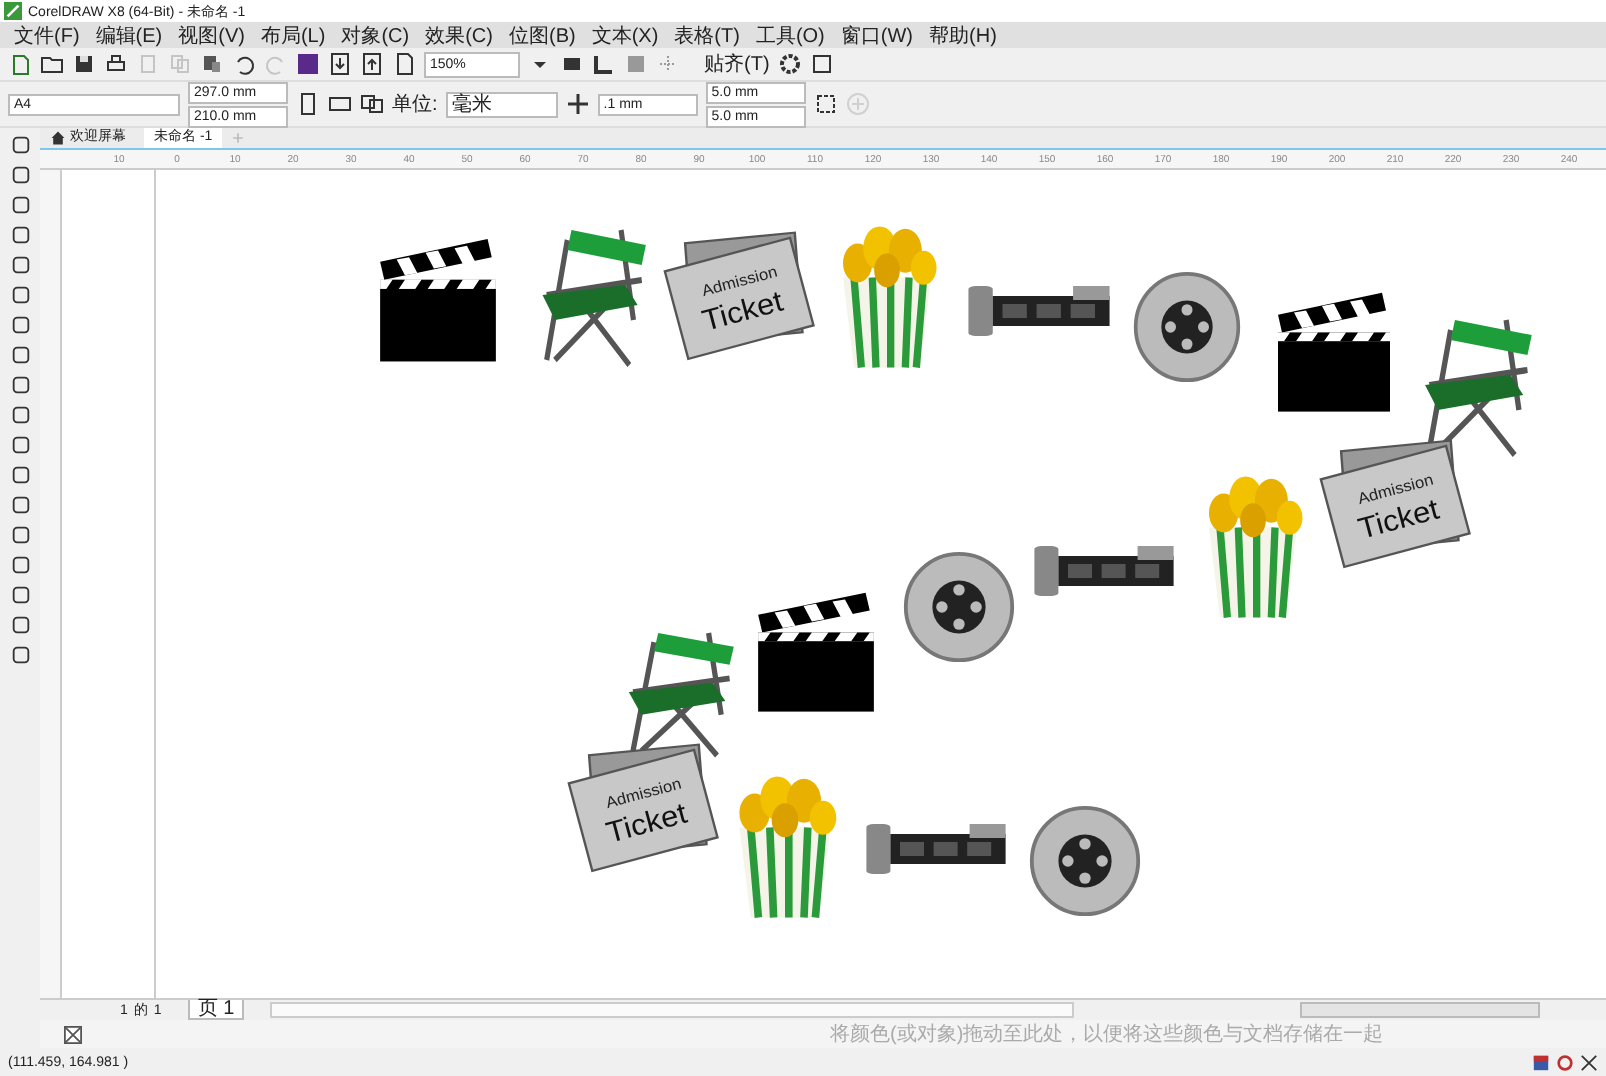 Image resolution: width=1606 pixels, height=1076 pixels. I want to click on menu-item: 文本(X), so click(625, 35).